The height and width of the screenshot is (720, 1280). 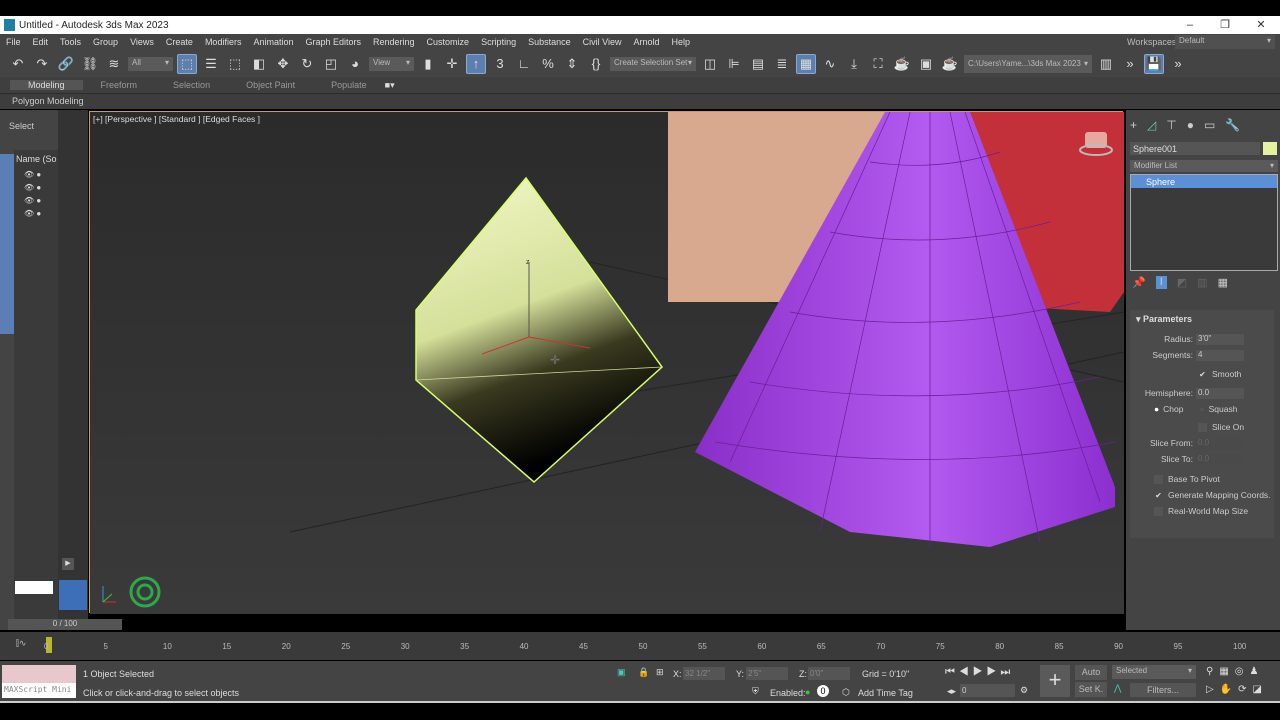 What do you see at coordinates (65, 624) in the screenshot?
I see `time-slider: 0 / 100` at bounding box center [65, 624].